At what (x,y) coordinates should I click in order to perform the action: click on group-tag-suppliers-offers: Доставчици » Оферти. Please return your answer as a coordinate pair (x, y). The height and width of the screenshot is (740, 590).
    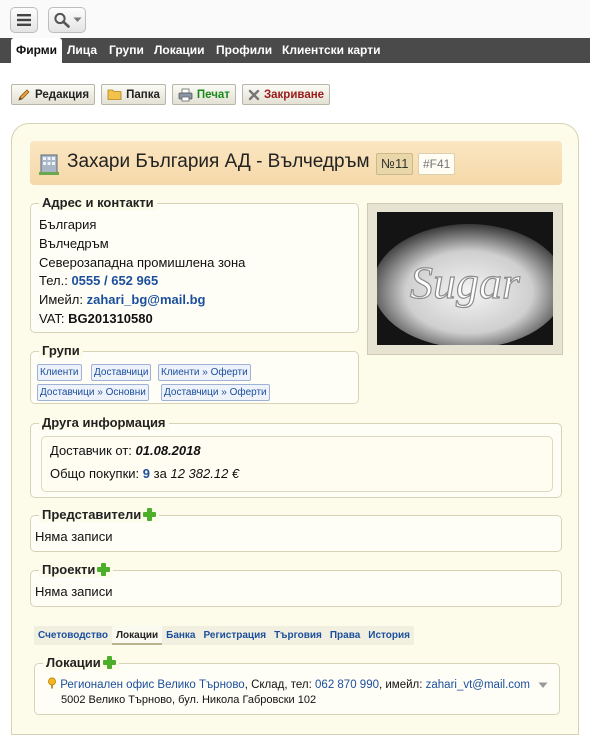
    Looking at the image, I should click on (215, 392).